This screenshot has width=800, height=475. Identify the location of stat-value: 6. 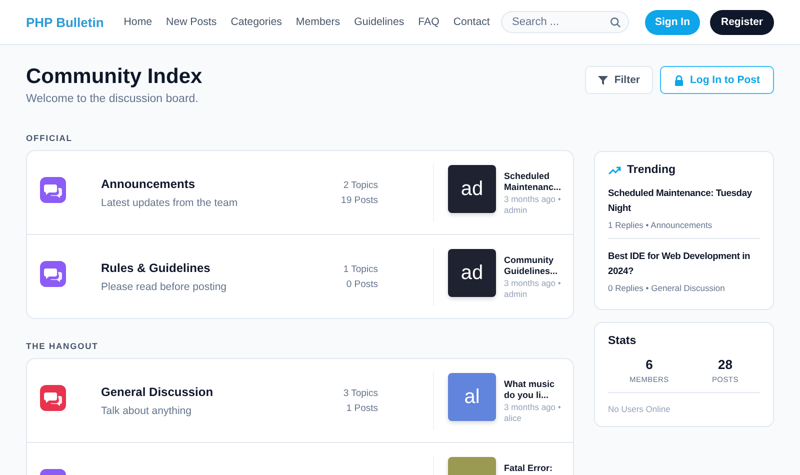
(649, 364).